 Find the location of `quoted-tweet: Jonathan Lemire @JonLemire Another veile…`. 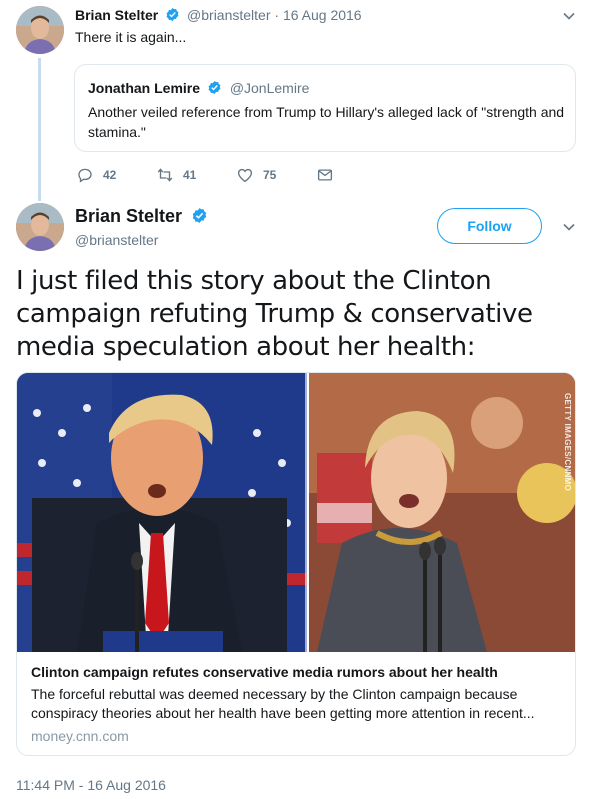

quoted-tweet: Jonathan Lemire @JonLemire Another veile… is located at coordinates (325, 108).